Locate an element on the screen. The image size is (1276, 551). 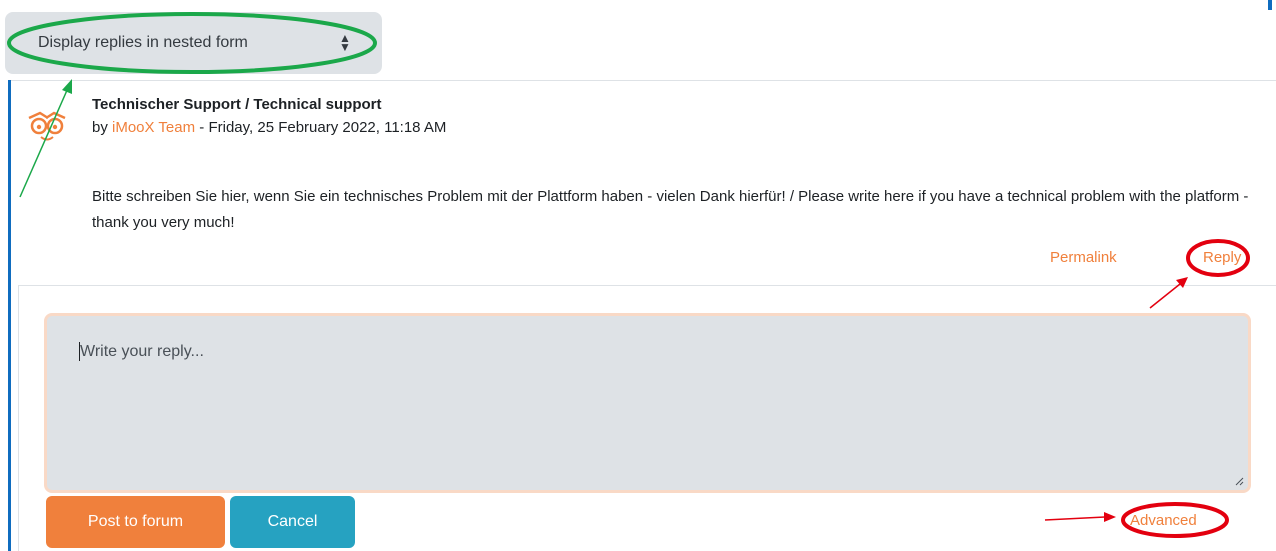
advanced-link: Advanced is located at coordinates (1163, 520).